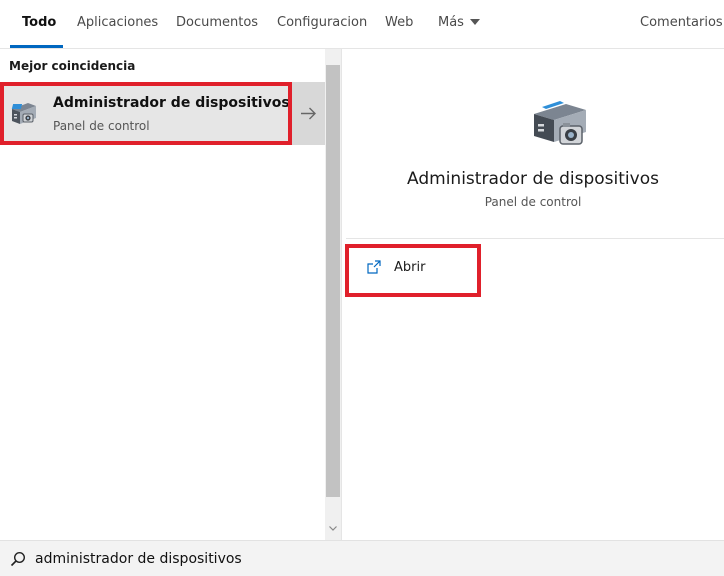 The image size is (724, 576). What do you see at coordinates (365, 559) in the screenshot?
I see `search-input` at bounding box center [365, 559].